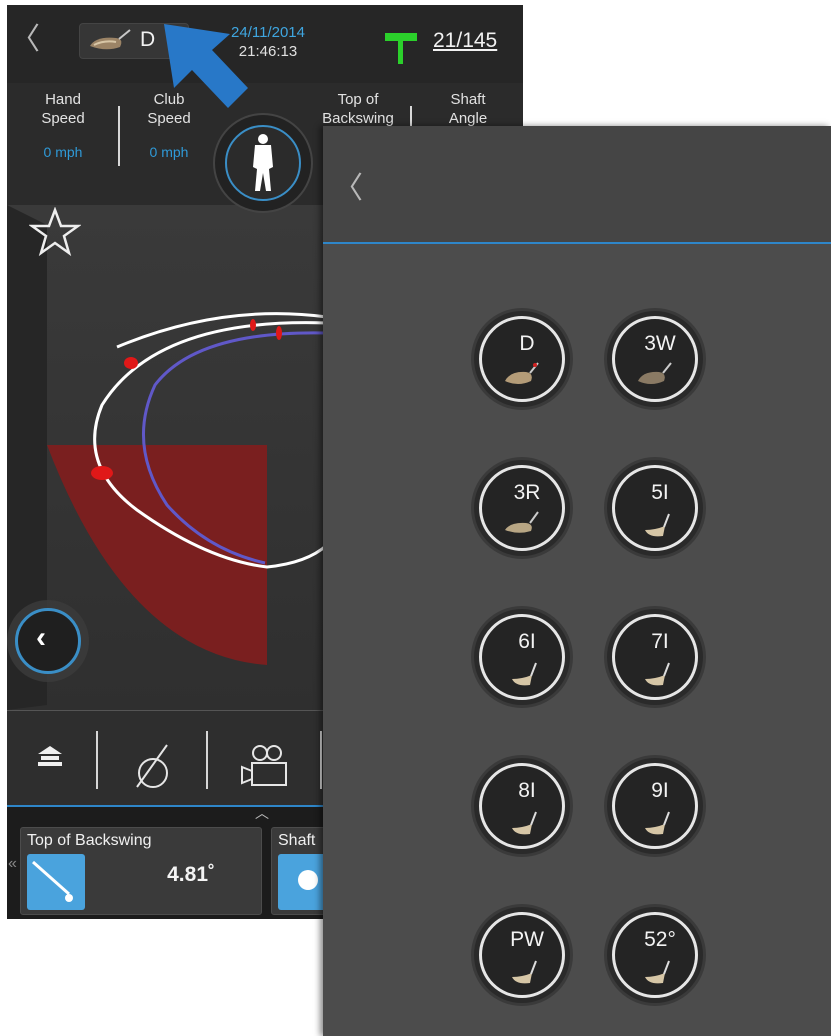 Image resolution: width=831 pixels, height=1036 pixels. Describe the element at coordinates (522, 657) in the screenshot. I see `club-button-6i: 6I` at that location.